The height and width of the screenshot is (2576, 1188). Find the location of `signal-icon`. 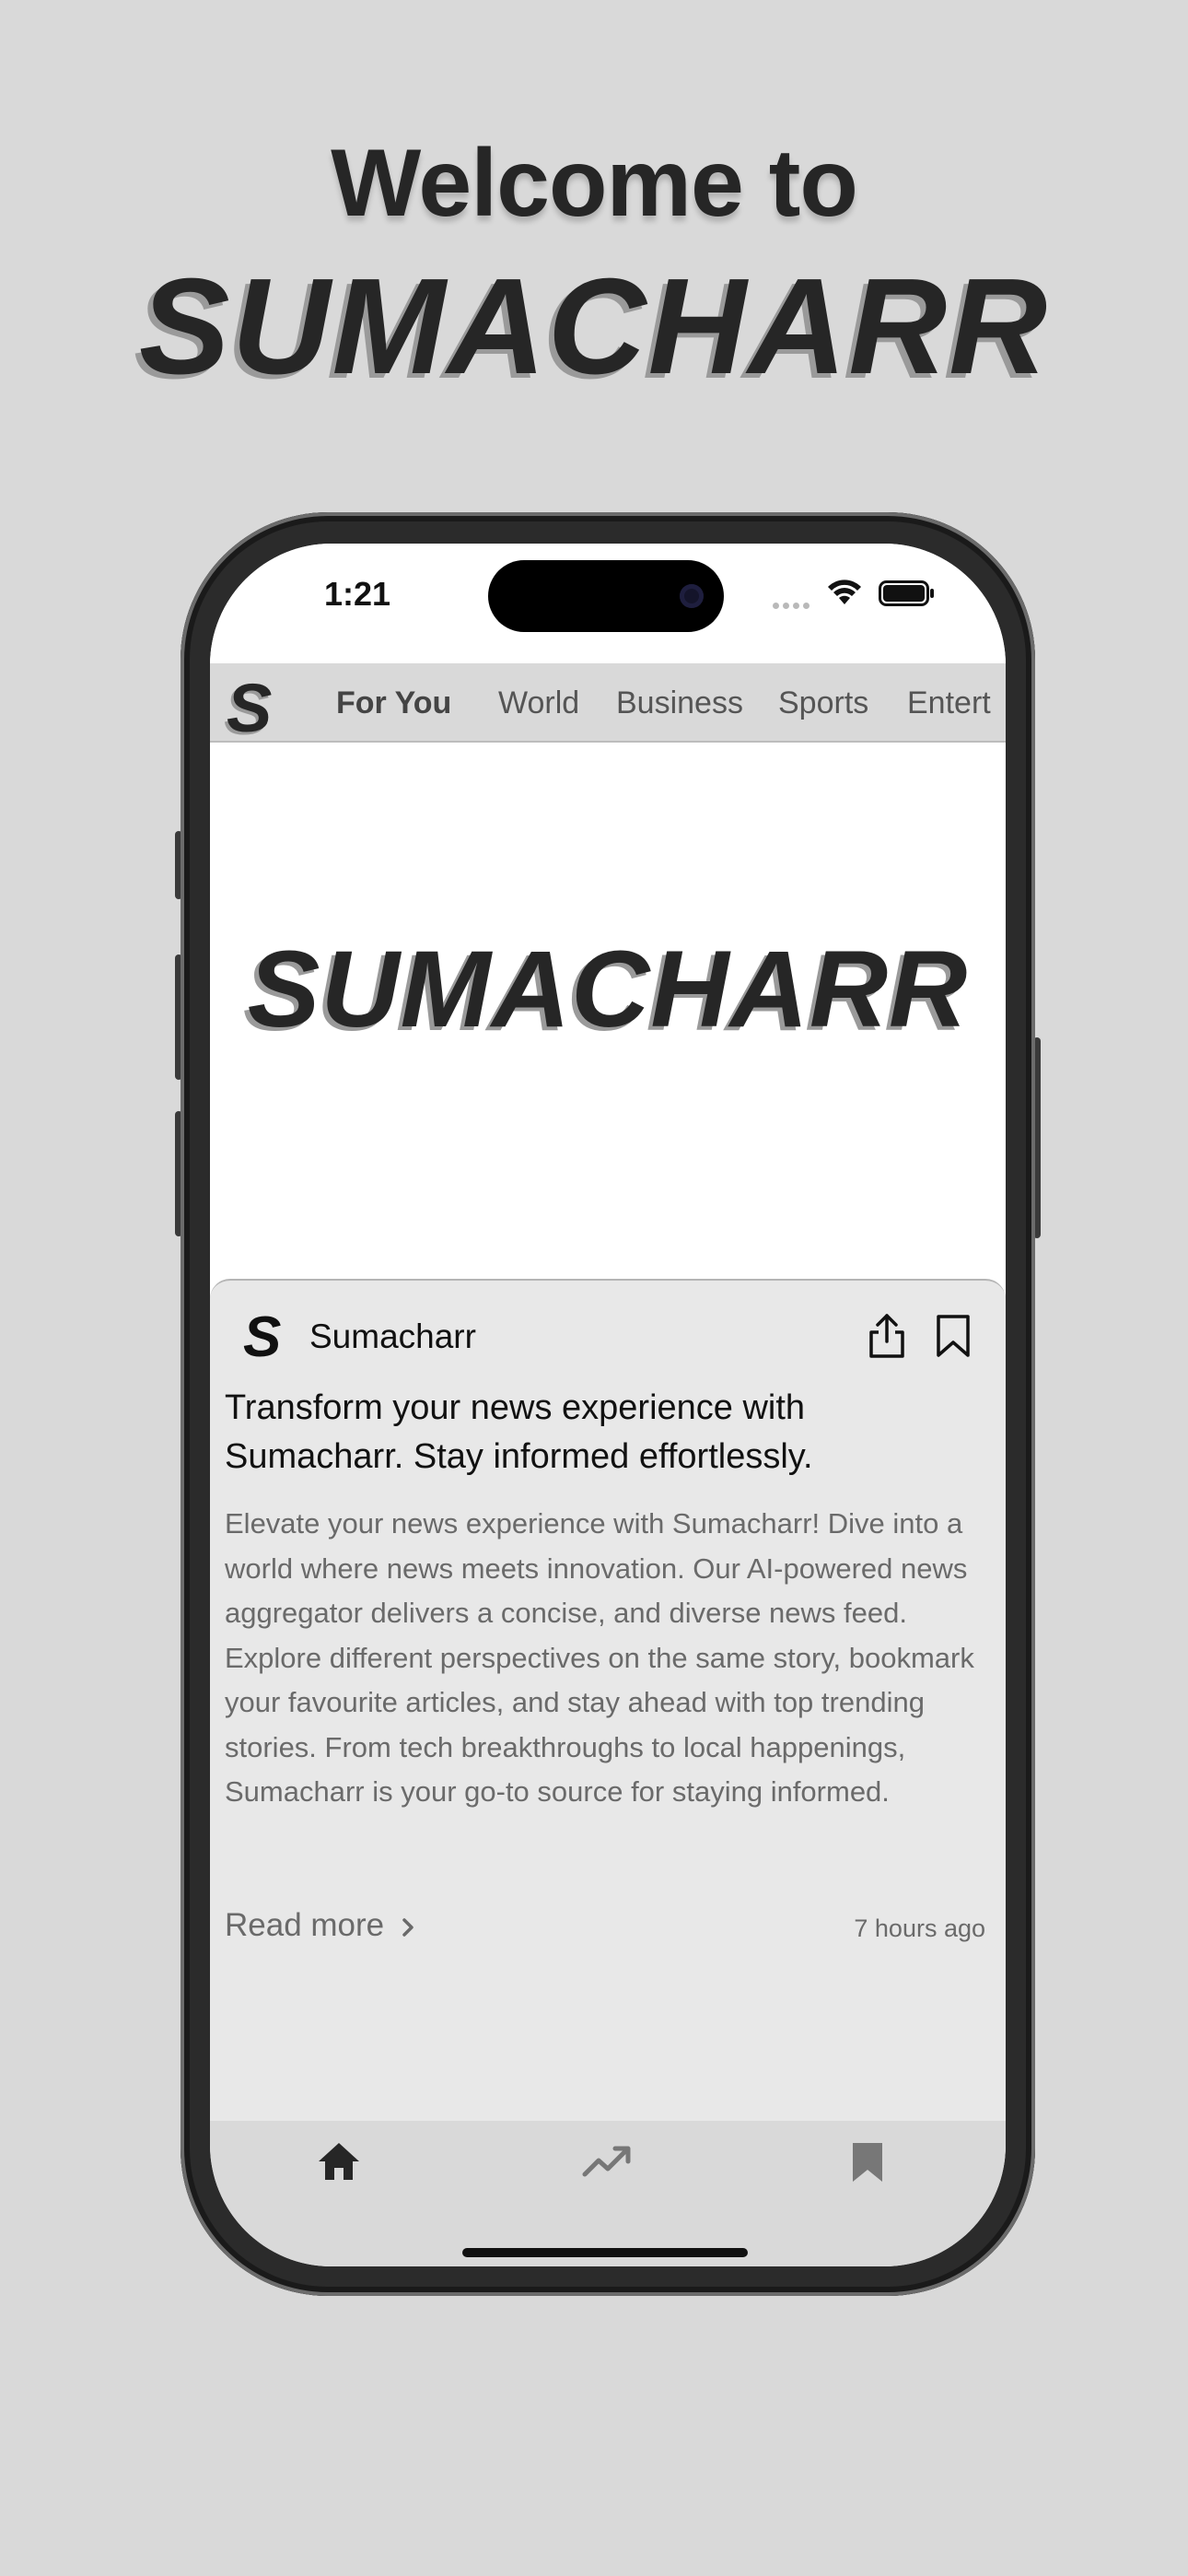

signal-icon is located at coordinates (793, 605).